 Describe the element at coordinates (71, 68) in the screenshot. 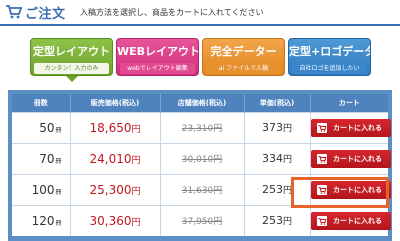

I see `tab-subtitle: カンタン！入力のみ` at that location.